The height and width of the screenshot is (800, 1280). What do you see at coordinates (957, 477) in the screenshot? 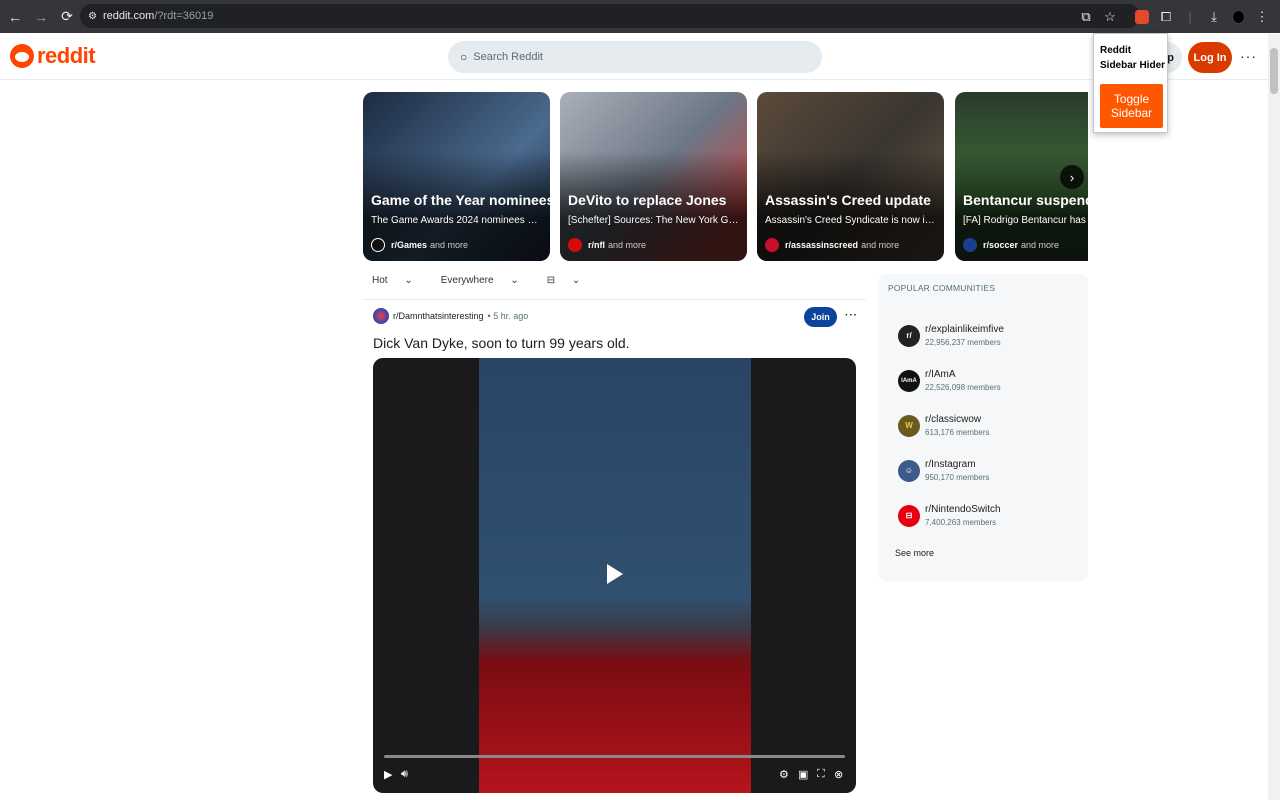
I see `community-members: 950,170 members` at bounding box center [957, 477].